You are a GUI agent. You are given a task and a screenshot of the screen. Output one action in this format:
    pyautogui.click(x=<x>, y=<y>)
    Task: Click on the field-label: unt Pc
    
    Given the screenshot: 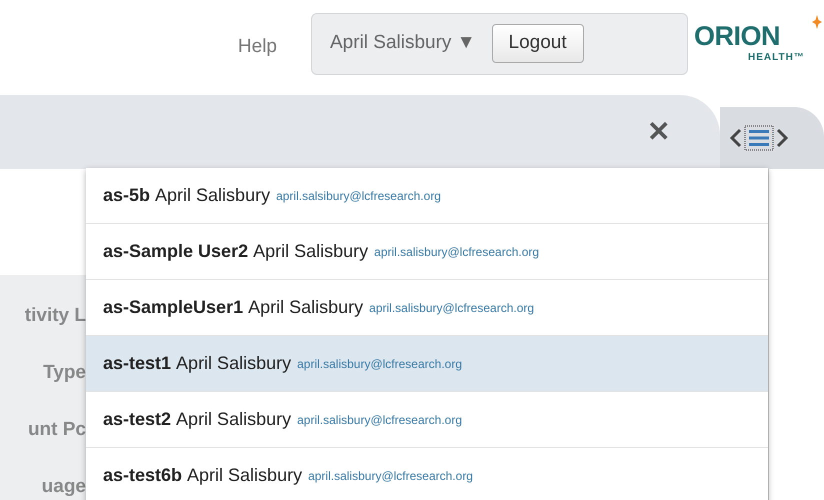 What is the action you would take?
    pyautogui.click(x=57, y=430)
    